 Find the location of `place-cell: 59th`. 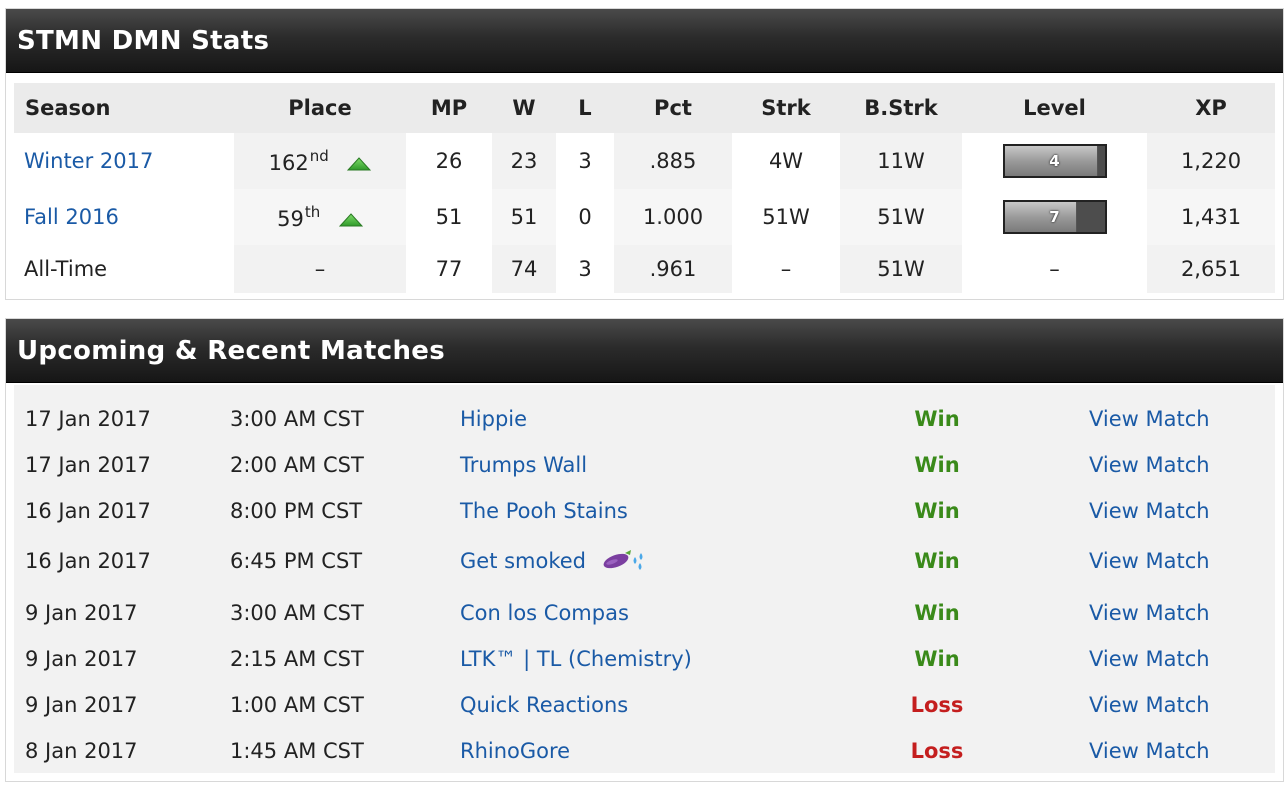

place-cell: 59th is located at coordinates (320, 217).